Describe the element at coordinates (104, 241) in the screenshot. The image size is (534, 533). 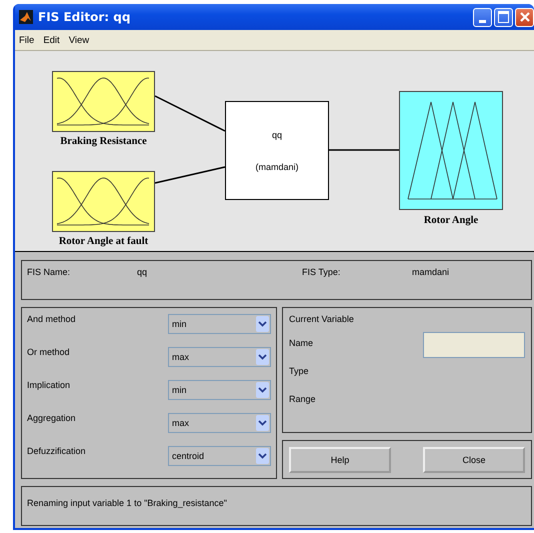
I see `variable-label: Rotor Angle at fault` at that location.